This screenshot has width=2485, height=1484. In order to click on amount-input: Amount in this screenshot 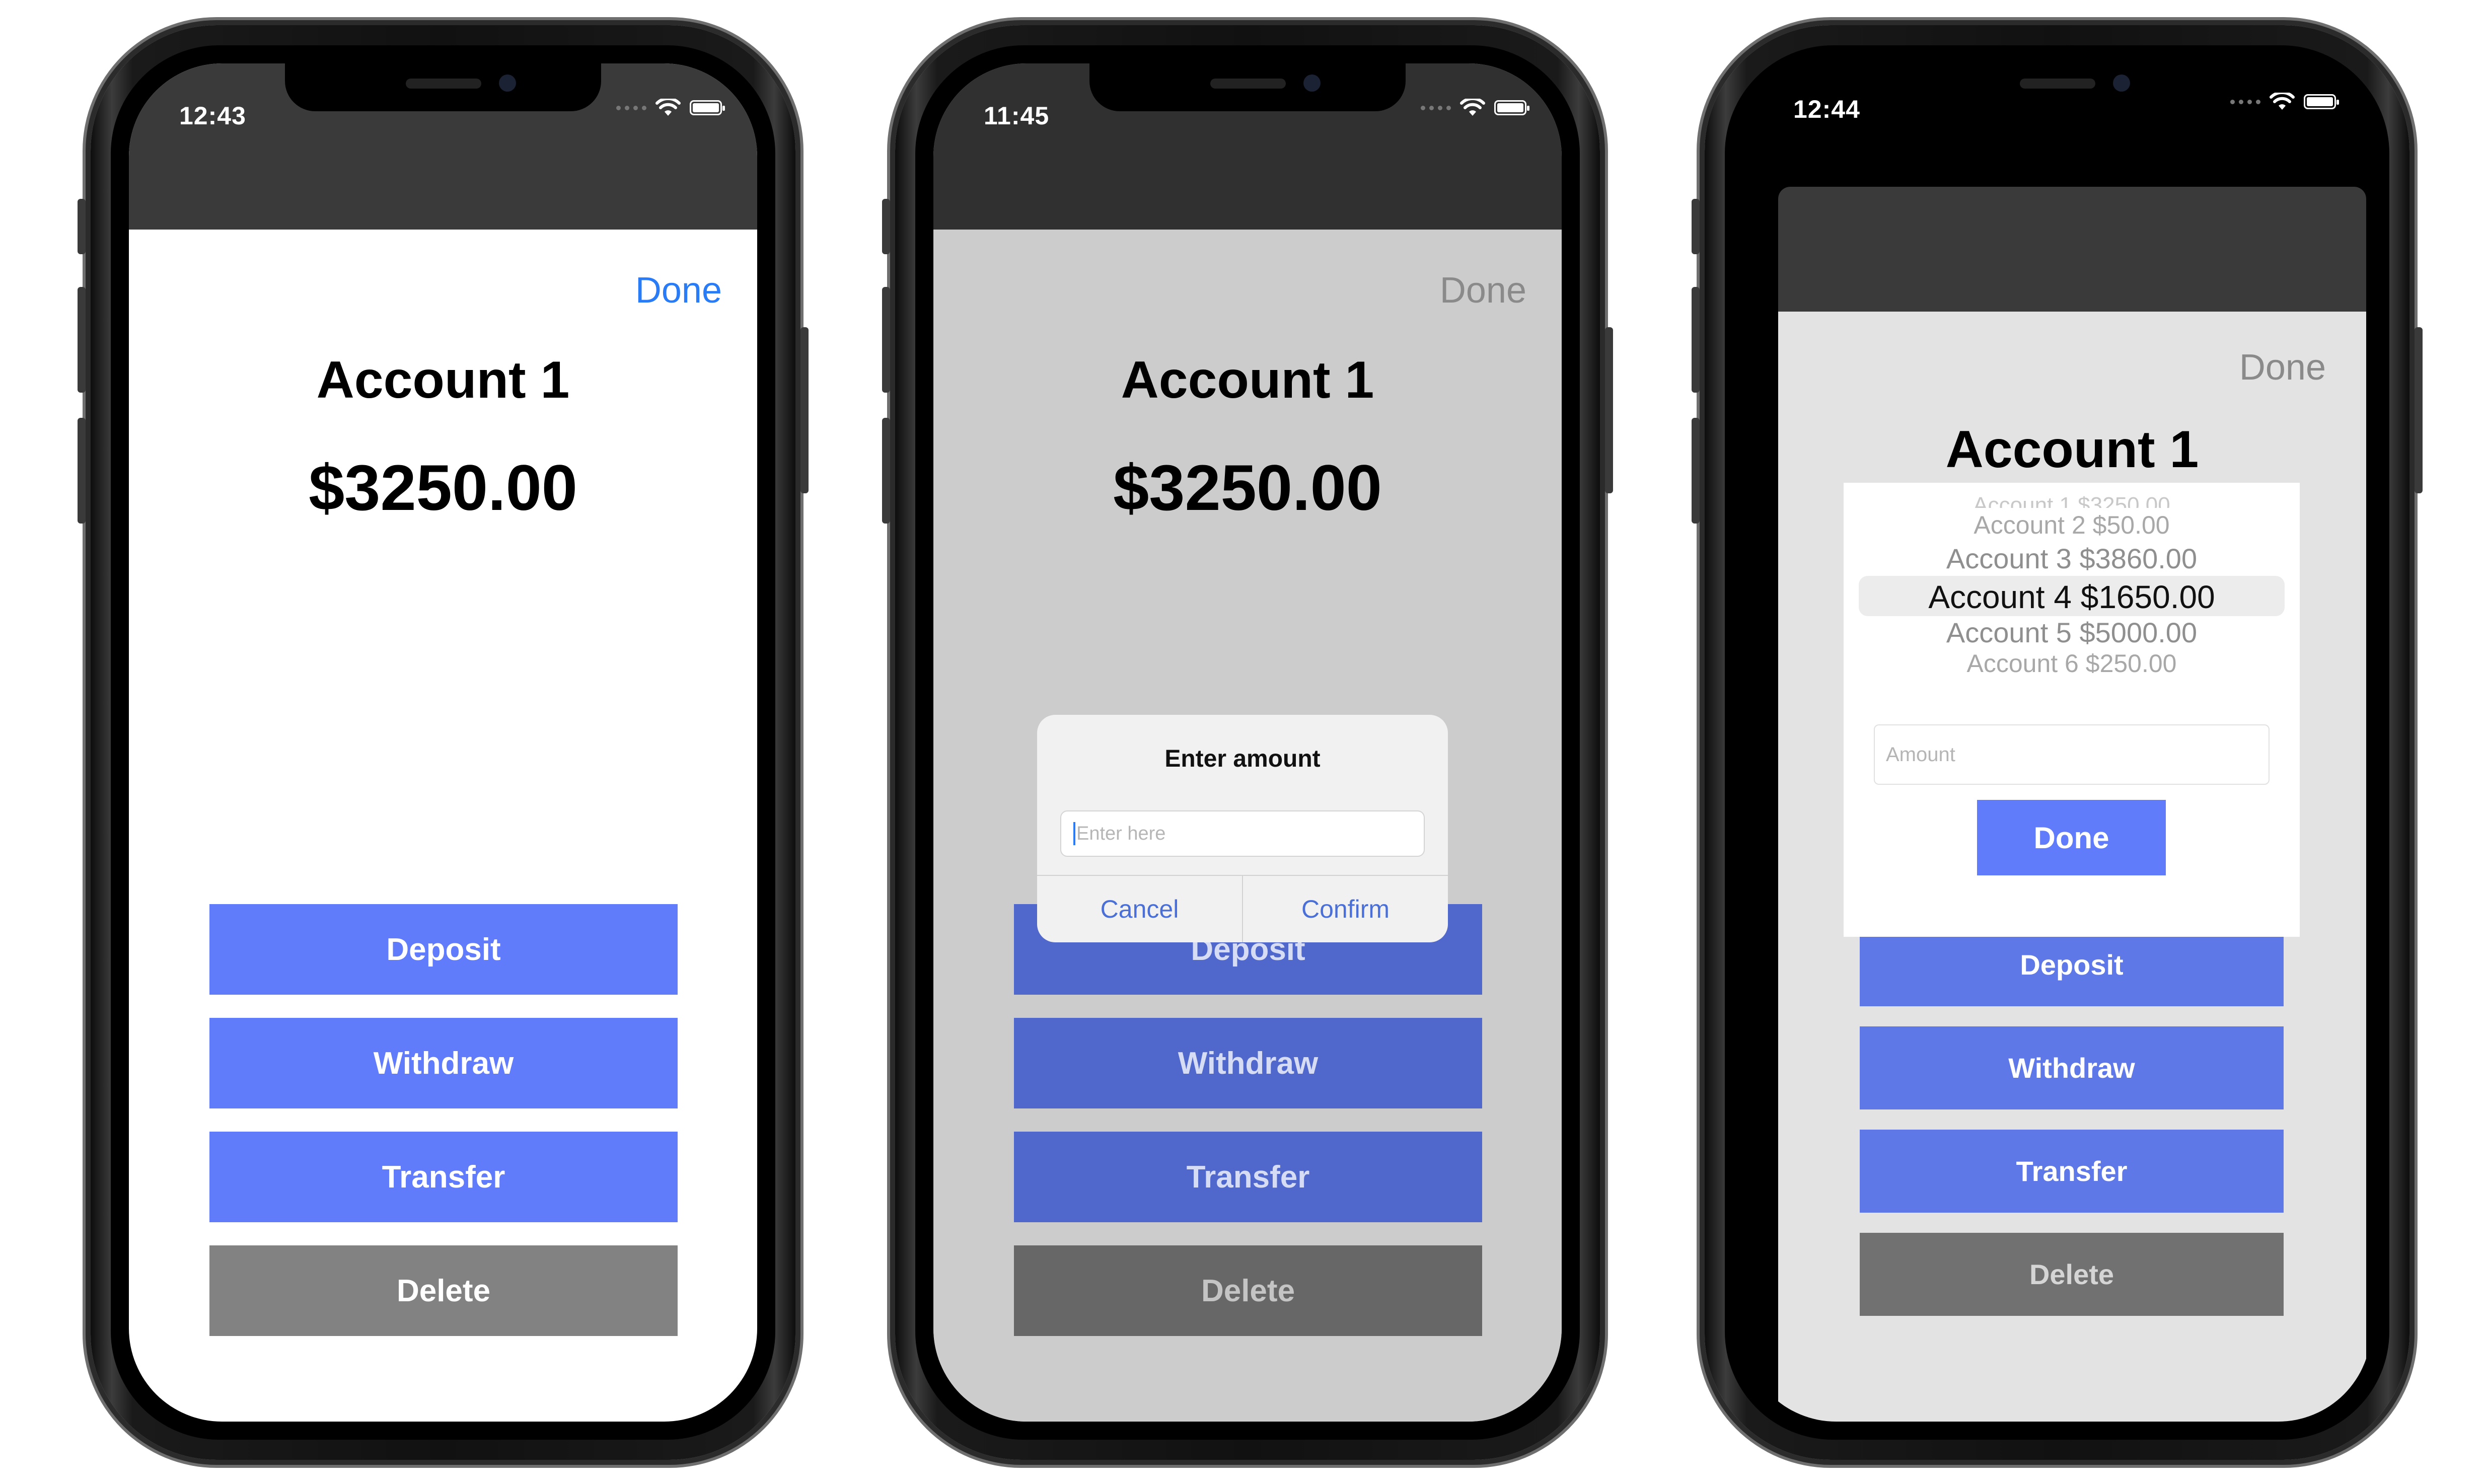, I will do `click(2072, 755)`.